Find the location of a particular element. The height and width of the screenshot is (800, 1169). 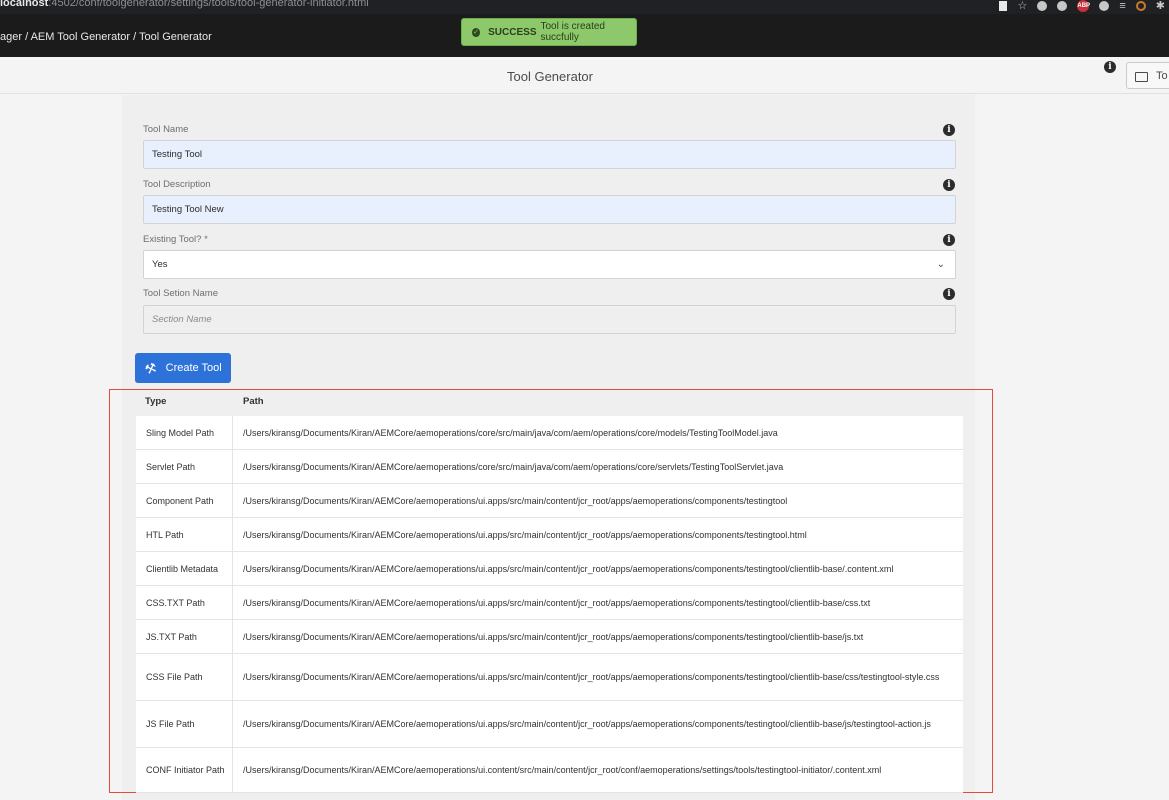

column-header-path: Path is located at coordinates (253, 401).